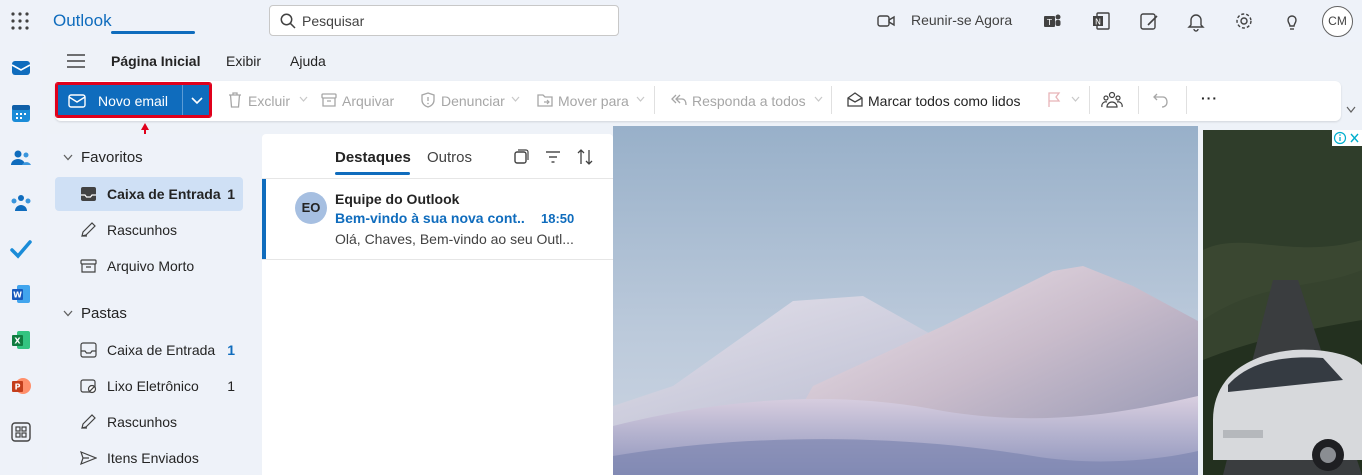  Describe the element at coordinates (21, 113) in the screenshot. I see `calendar-icon` at that location.